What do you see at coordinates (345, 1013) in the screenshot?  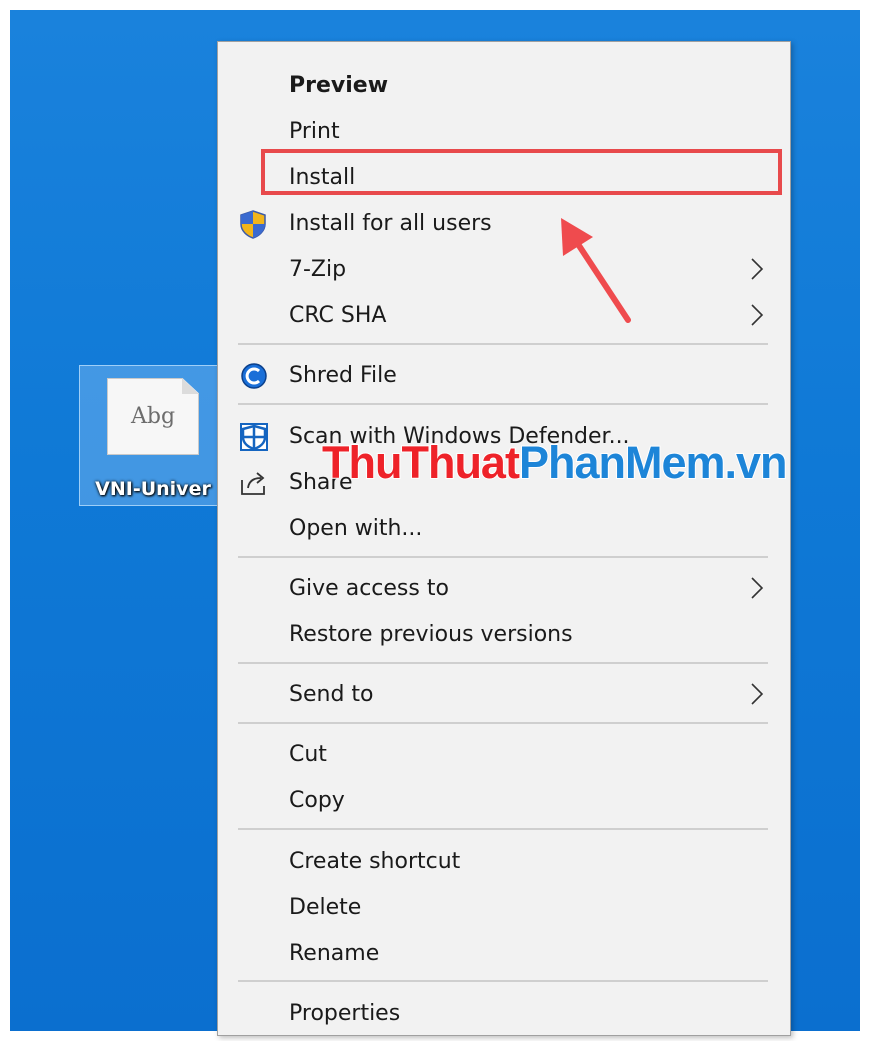 I see `menu-item-label: Properties` at bounding box center [345, 1013].